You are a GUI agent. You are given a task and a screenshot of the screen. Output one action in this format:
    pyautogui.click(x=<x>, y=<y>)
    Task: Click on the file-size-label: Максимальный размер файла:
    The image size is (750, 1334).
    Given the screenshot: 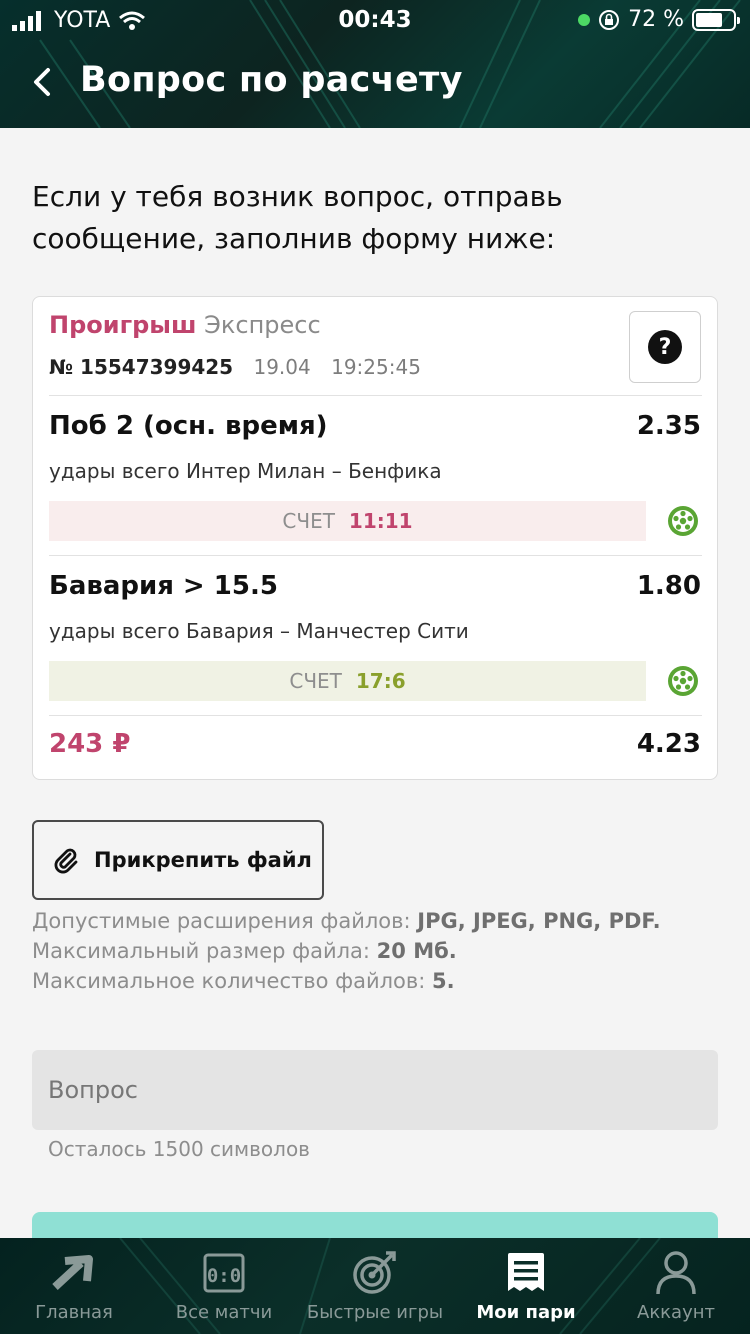 What is the action you would take?
    pyautogui.click(x=204, y=951)
    